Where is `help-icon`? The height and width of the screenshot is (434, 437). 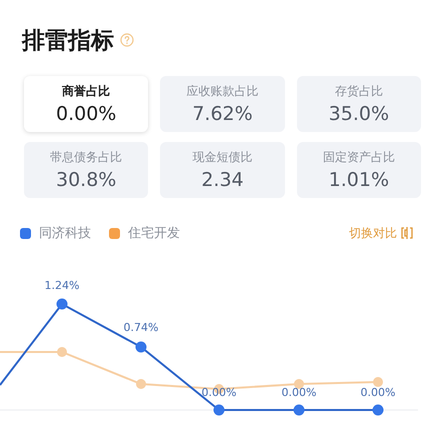
help-icon is located at coordinates (127, 40).